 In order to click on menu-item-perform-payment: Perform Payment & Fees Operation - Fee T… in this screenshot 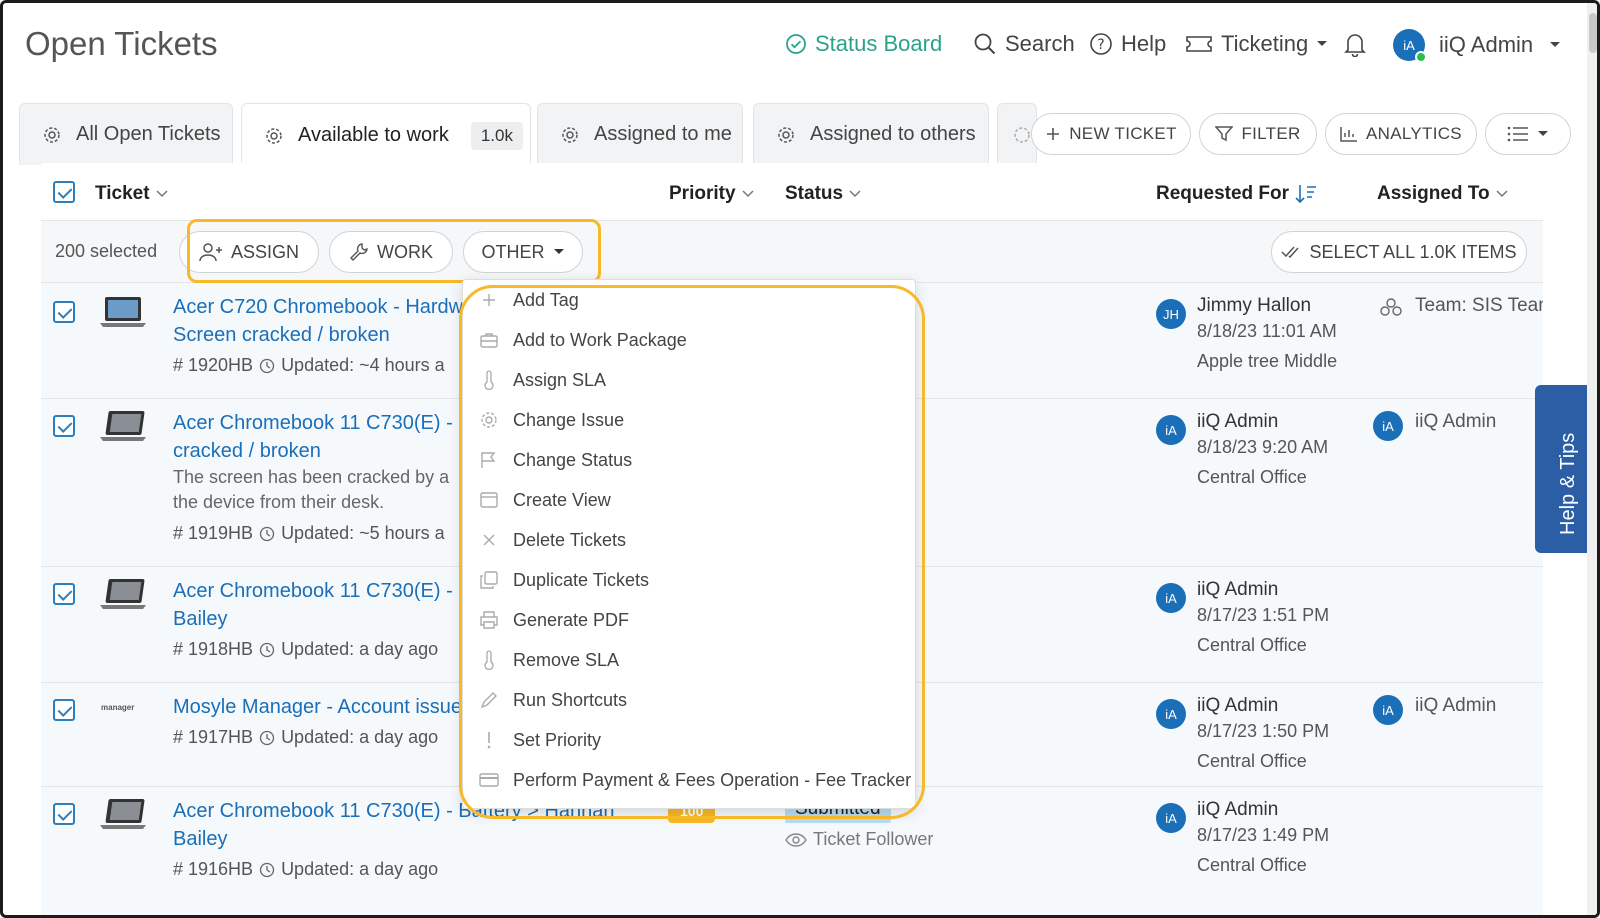, I will do `click(690, 780)`.